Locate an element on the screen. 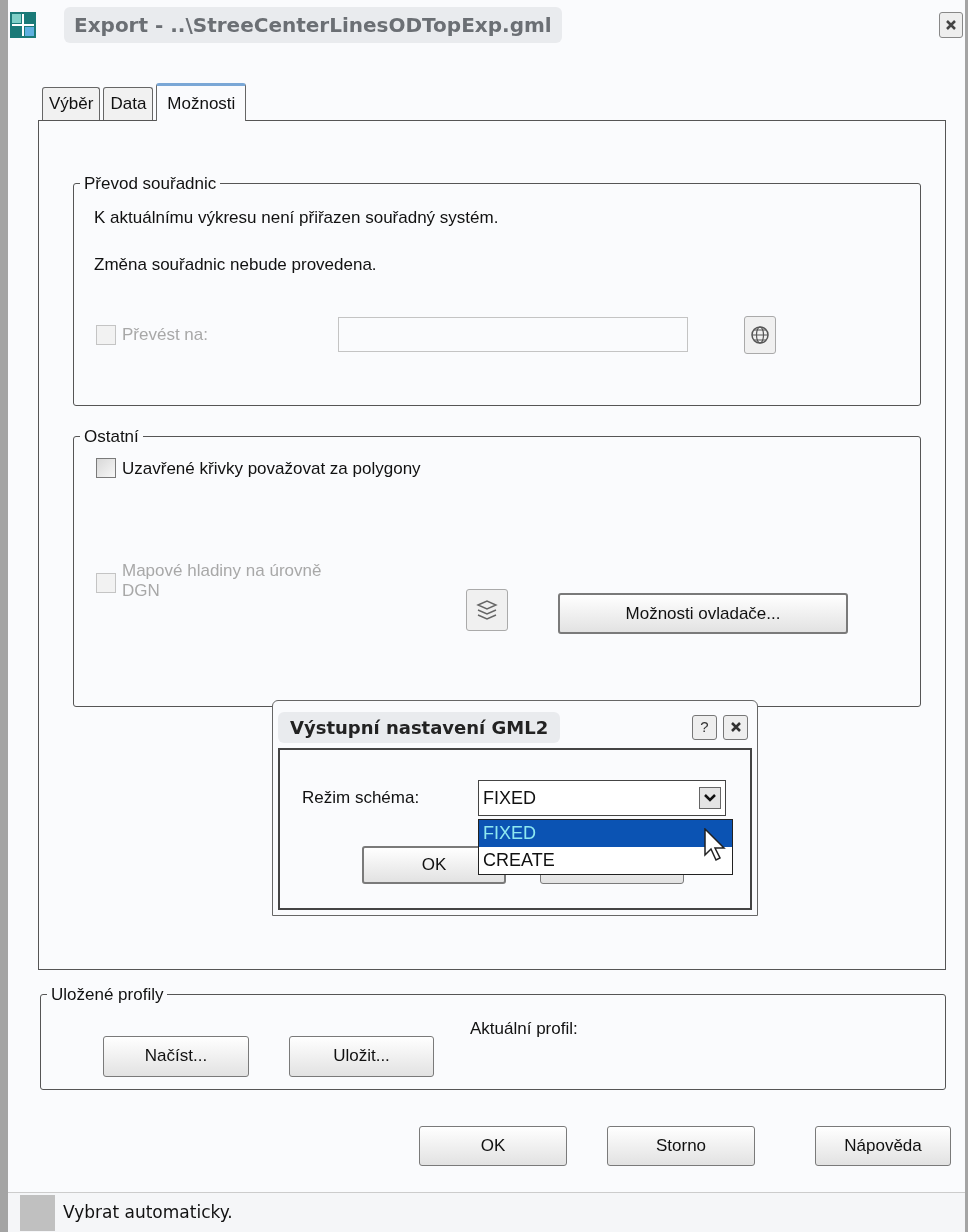  group-title: Ostatní is located at coordinates (111, 437).